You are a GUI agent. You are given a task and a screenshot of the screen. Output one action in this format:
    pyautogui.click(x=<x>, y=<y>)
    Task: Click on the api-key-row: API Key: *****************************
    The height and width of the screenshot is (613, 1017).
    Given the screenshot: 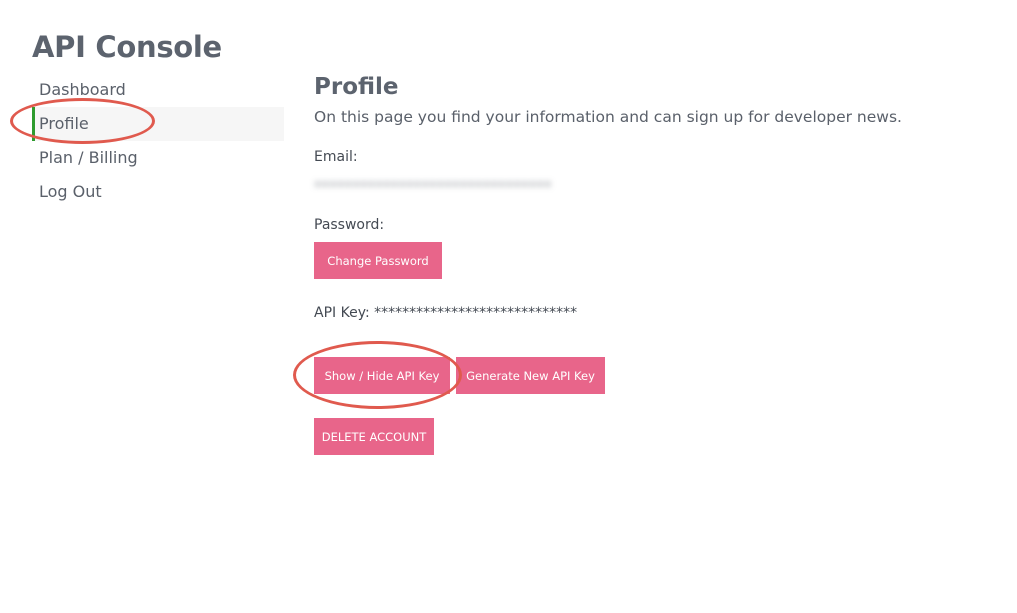 What is the action you would take?
    pyautogui.click(x=445, y=313)
    